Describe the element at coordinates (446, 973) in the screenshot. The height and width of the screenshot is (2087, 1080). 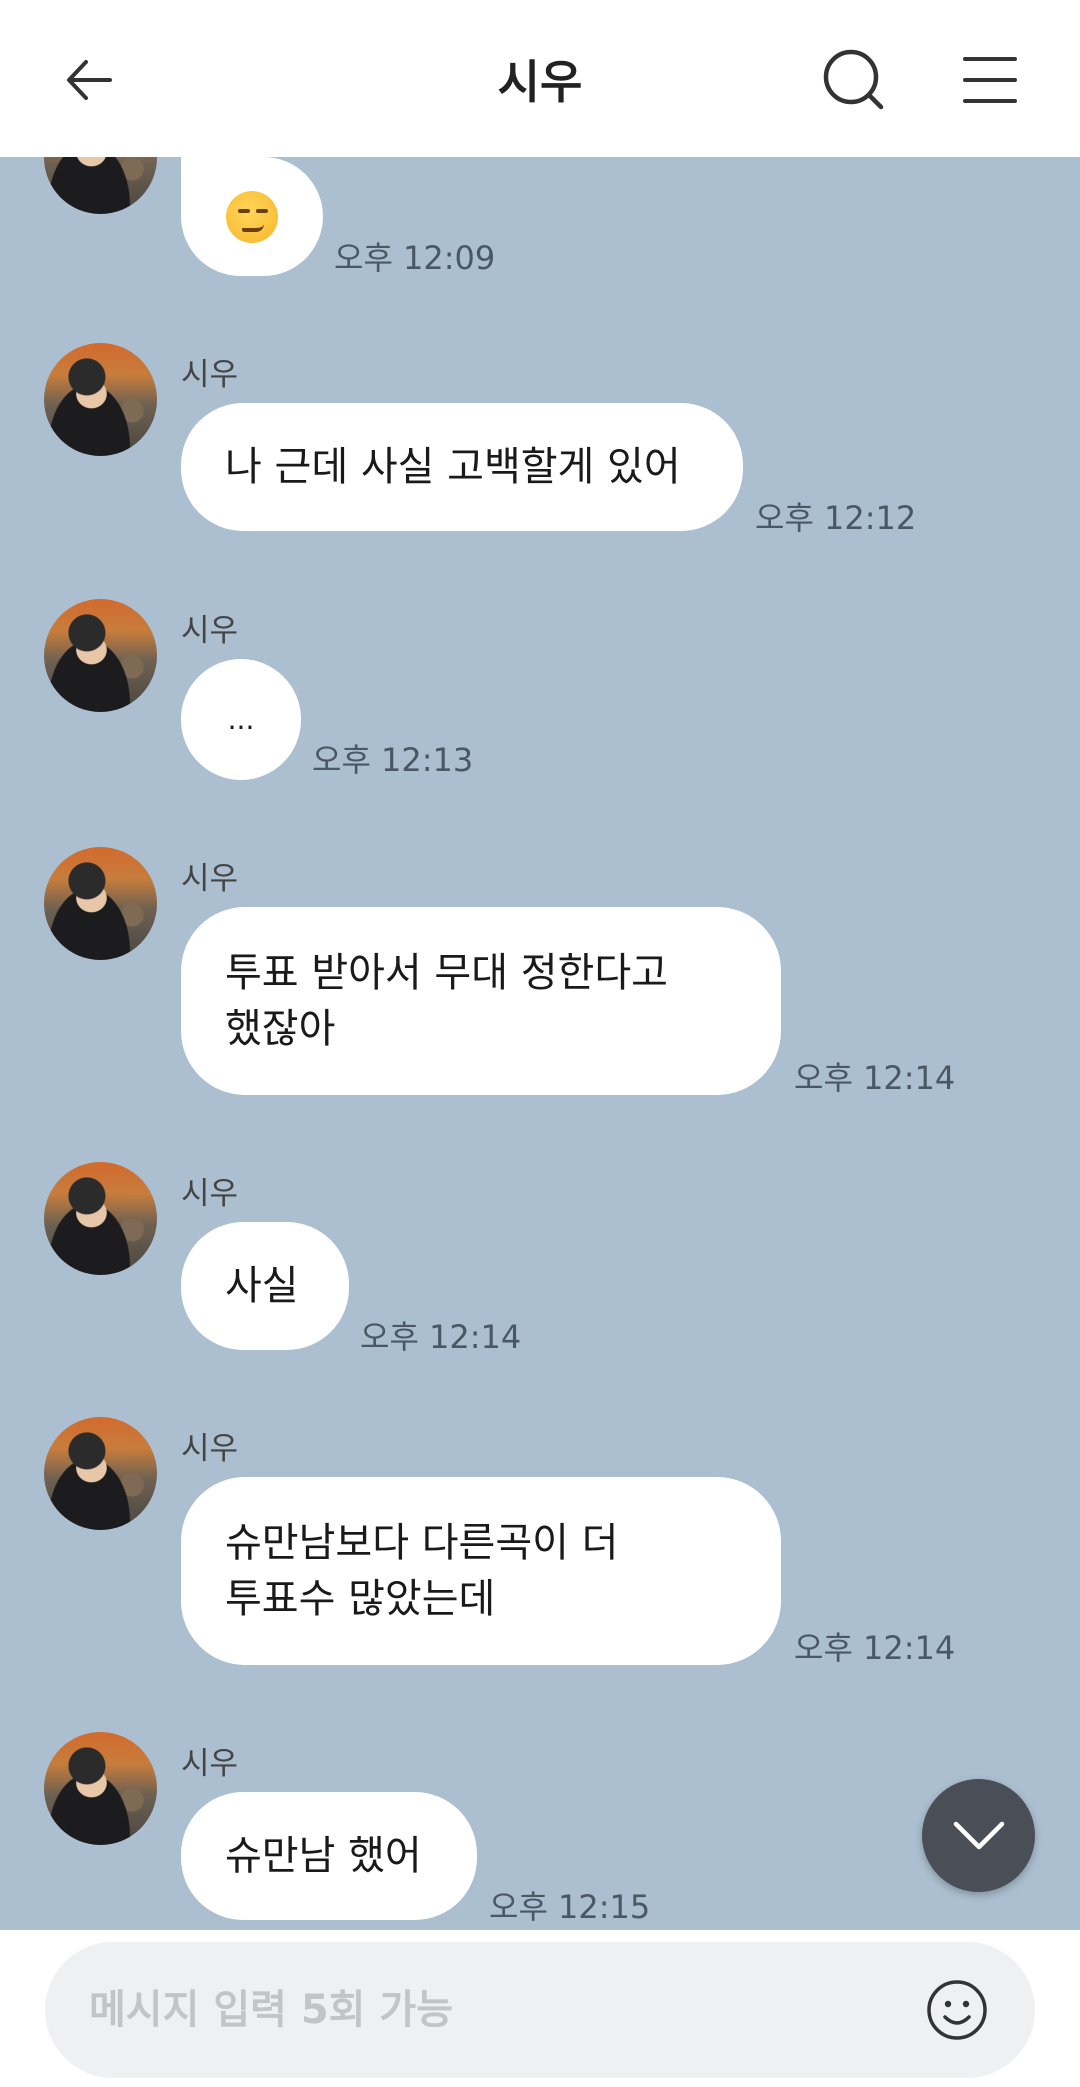
I see `message-text-line: 투표 받아서 무대 정한다고` at that location.